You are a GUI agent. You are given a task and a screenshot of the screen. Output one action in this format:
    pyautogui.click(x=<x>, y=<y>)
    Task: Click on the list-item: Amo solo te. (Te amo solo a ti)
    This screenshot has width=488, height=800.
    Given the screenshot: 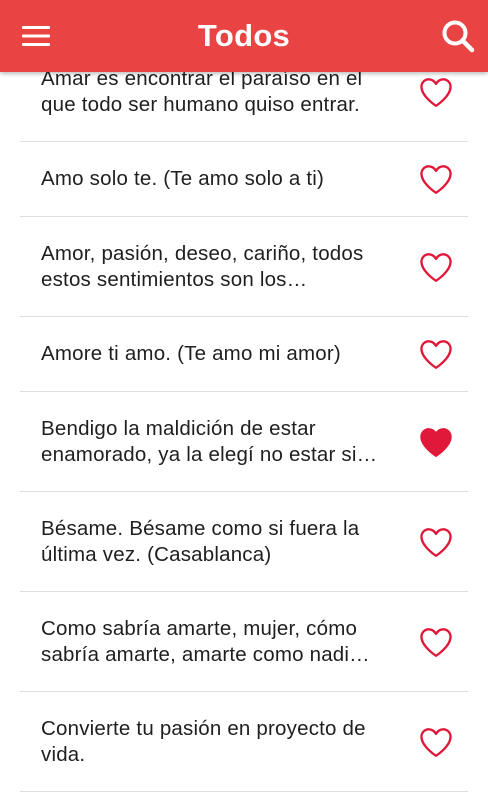 What is the action you would take?
    pyautogui.click(x=244, y=179)
    